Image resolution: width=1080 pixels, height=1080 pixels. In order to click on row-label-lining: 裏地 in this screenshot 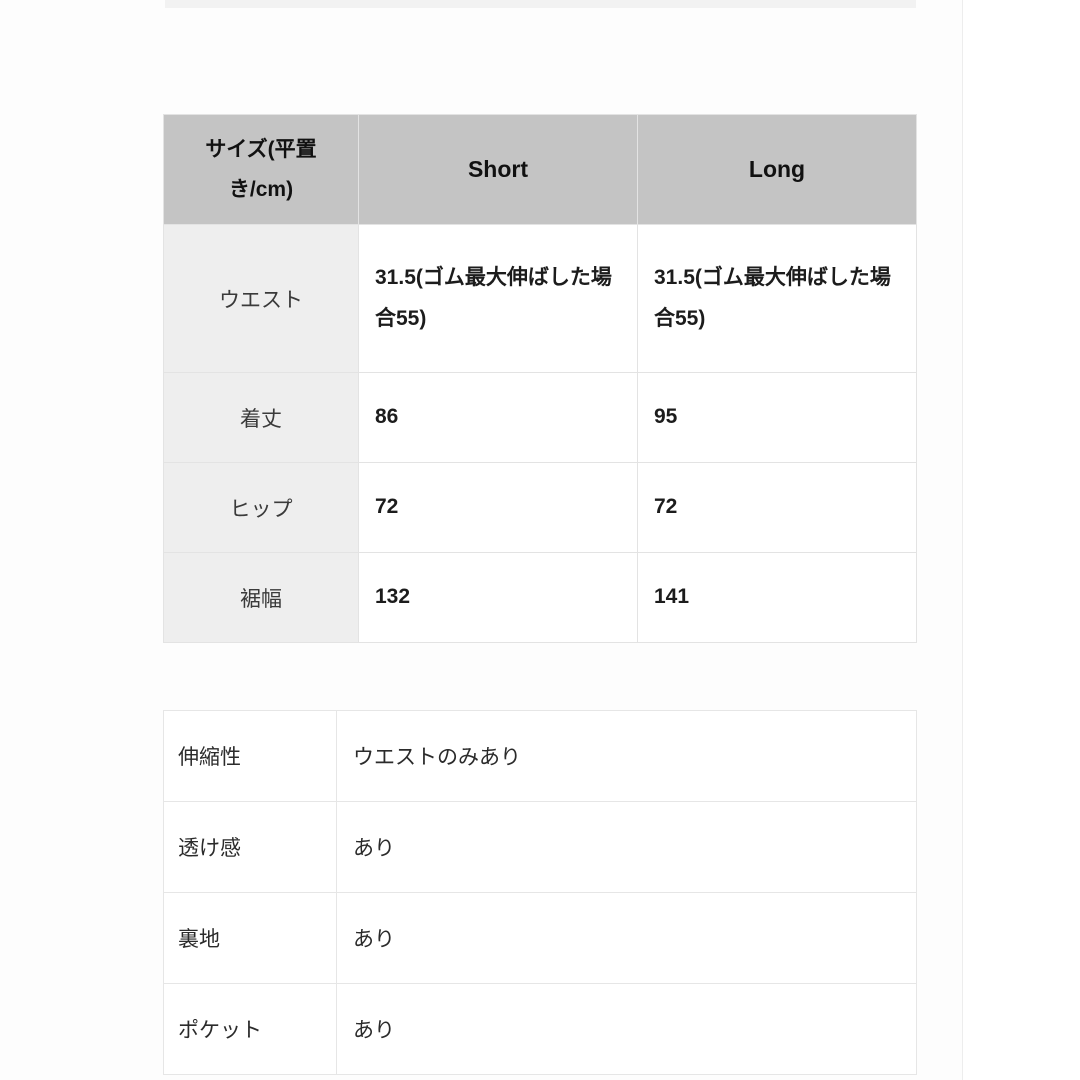, I will do `click(250, 938)`.